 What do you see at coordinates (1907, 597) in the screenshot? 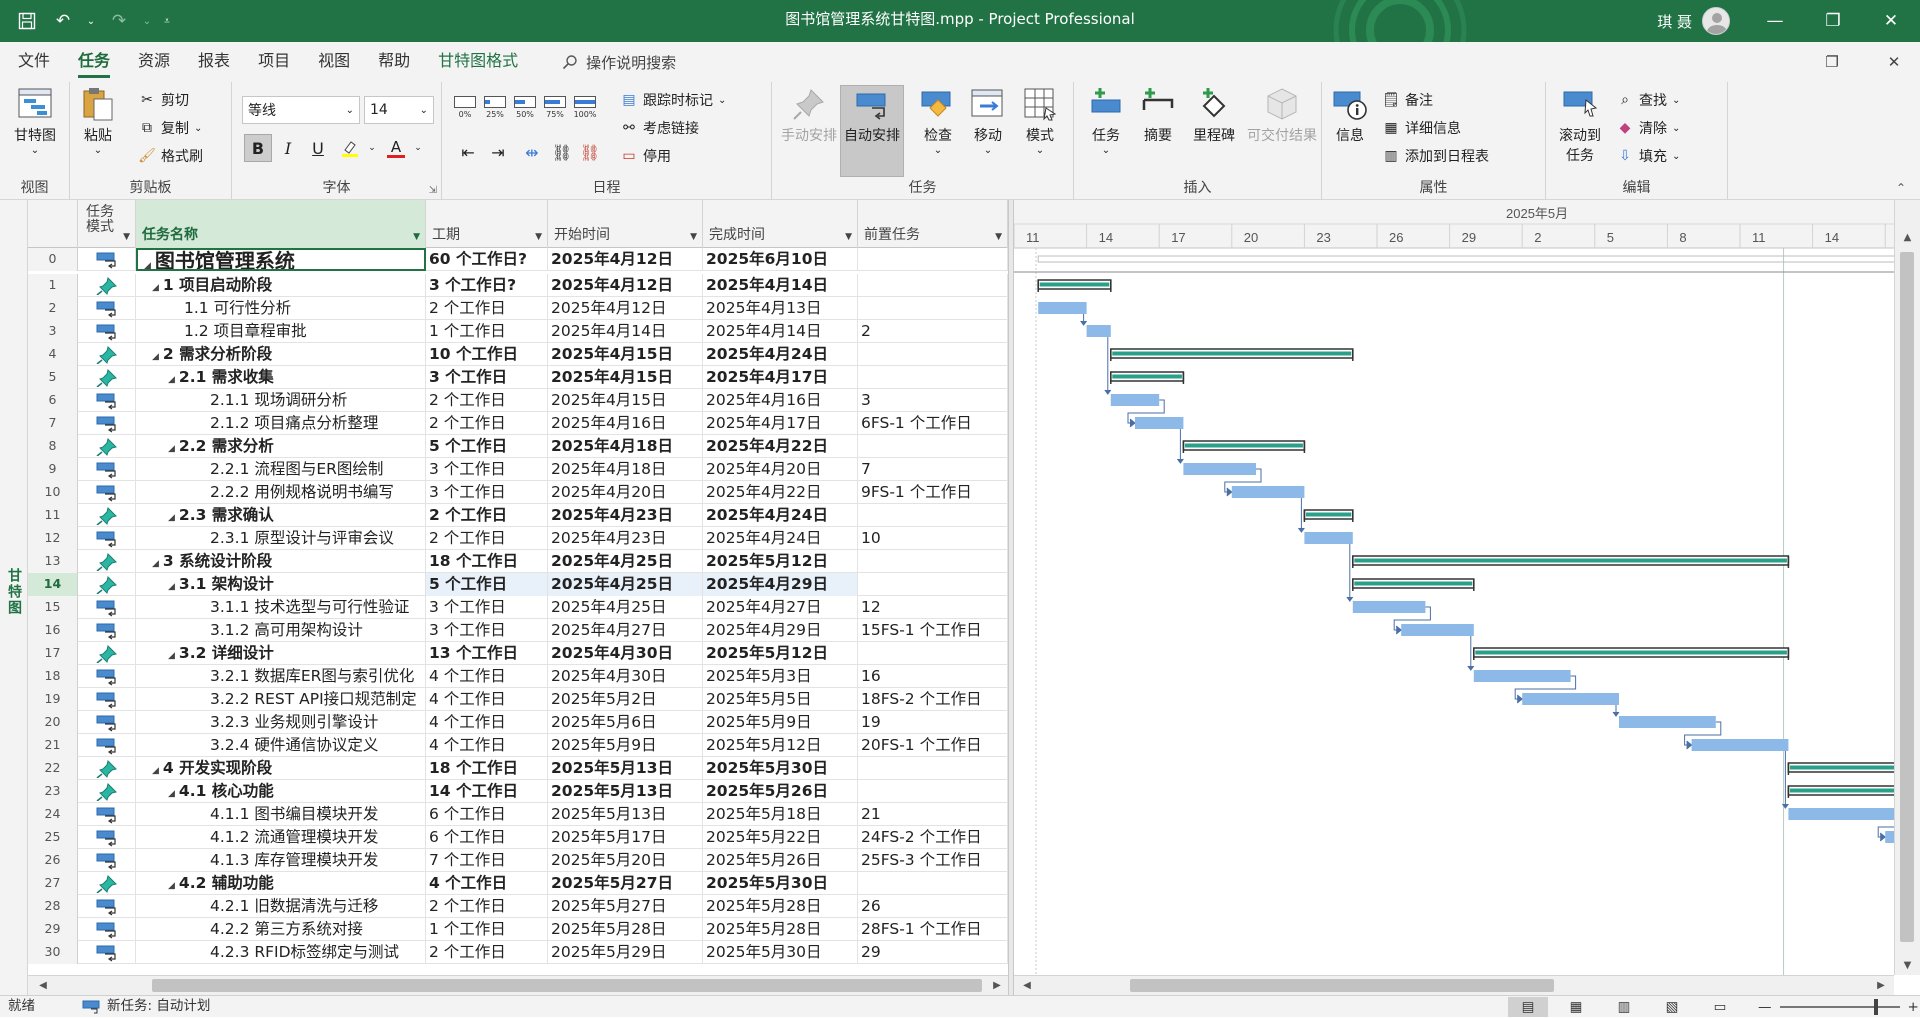
I see `vertical-scroll-thumb` at bounding box center [1907, 597].